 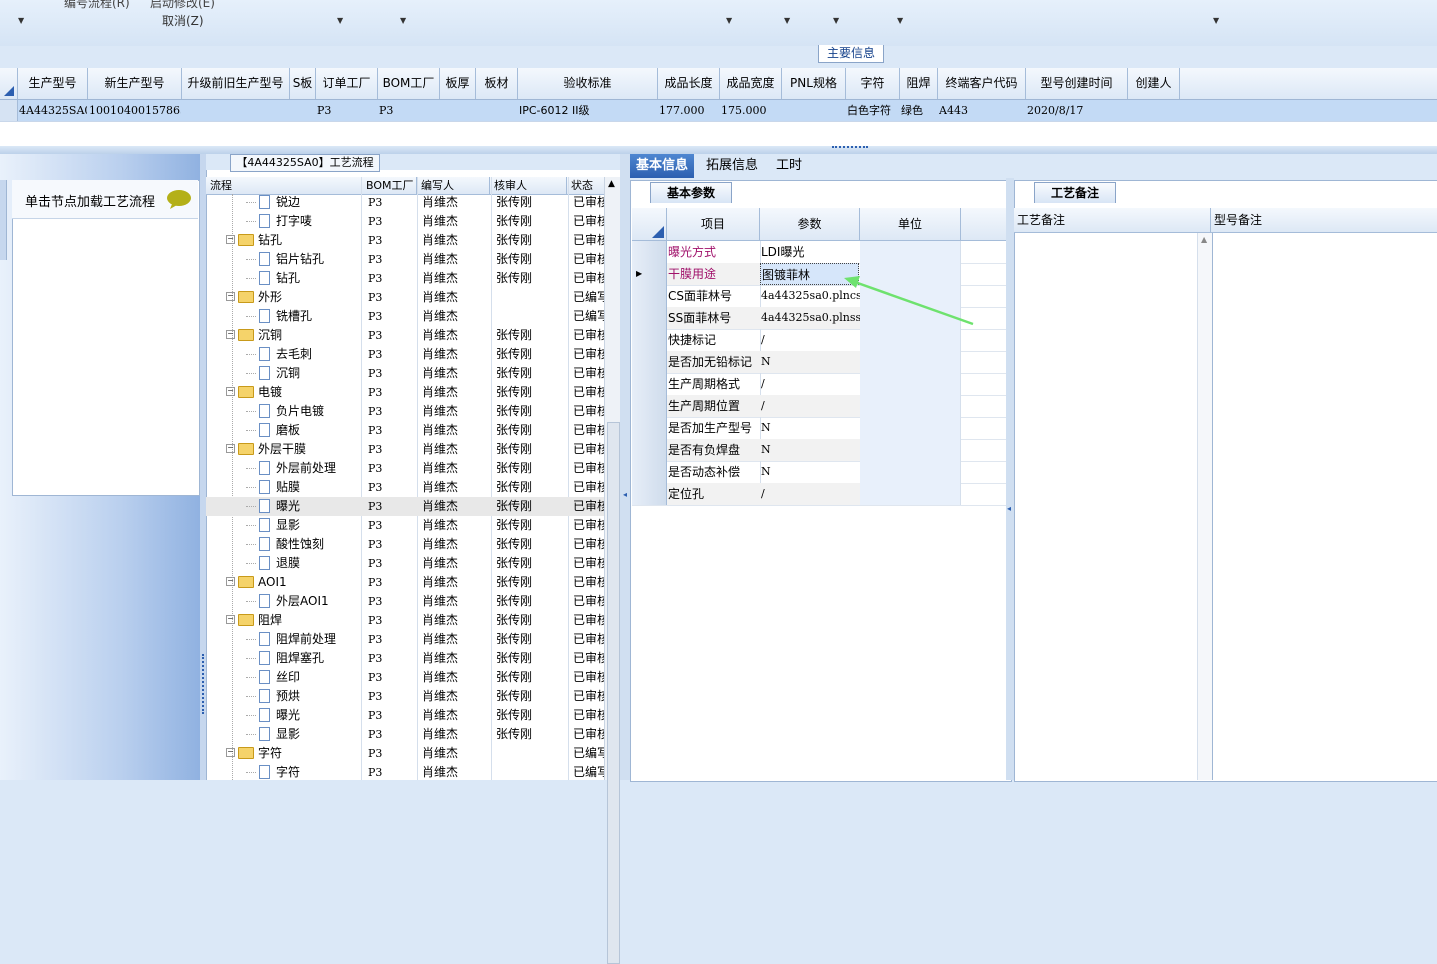 I want to click on grid-cell: 177.000, so click(x=689, y=110).